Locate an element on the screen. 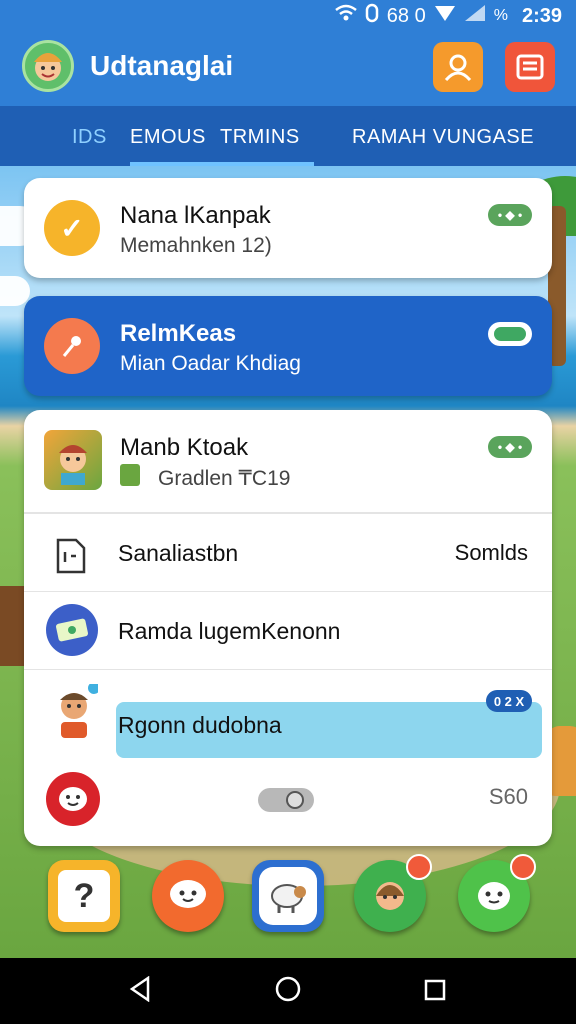 The image size is (576, 1024). clock-time: 2:39 is located at coordinates (541, 15).